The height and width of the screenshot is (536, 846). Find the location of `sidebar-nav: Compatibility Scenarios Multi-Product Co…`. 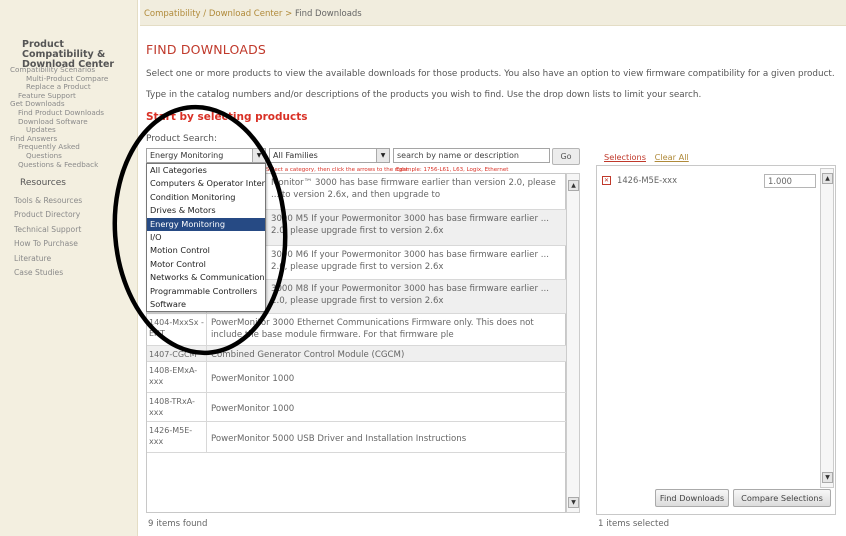

sidebar-nav: Compatibility Scenarios Multi-Product Co… is located at coordinates (69, 173).